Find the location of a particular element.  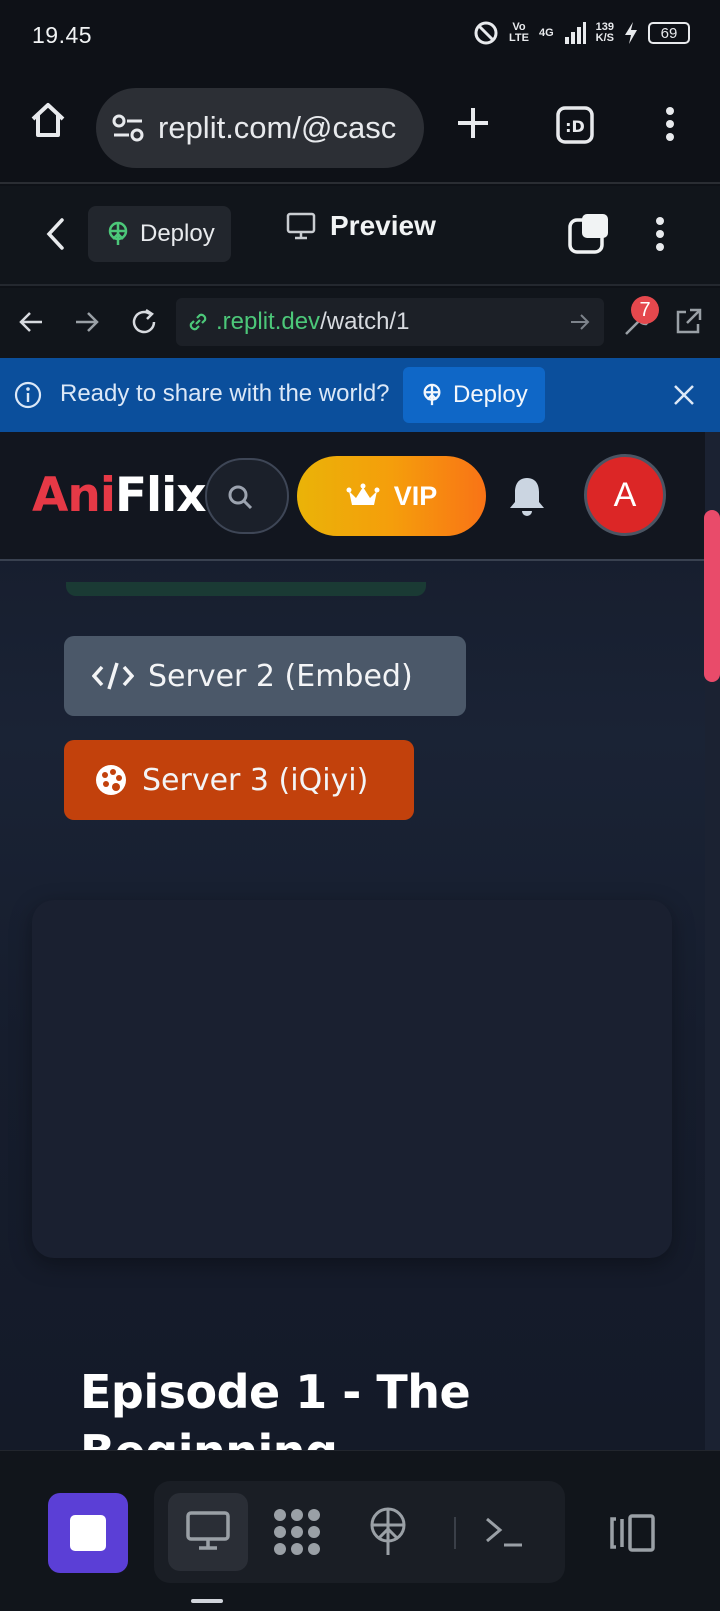

tab-preview-active is located at coordinates (208, 1532).